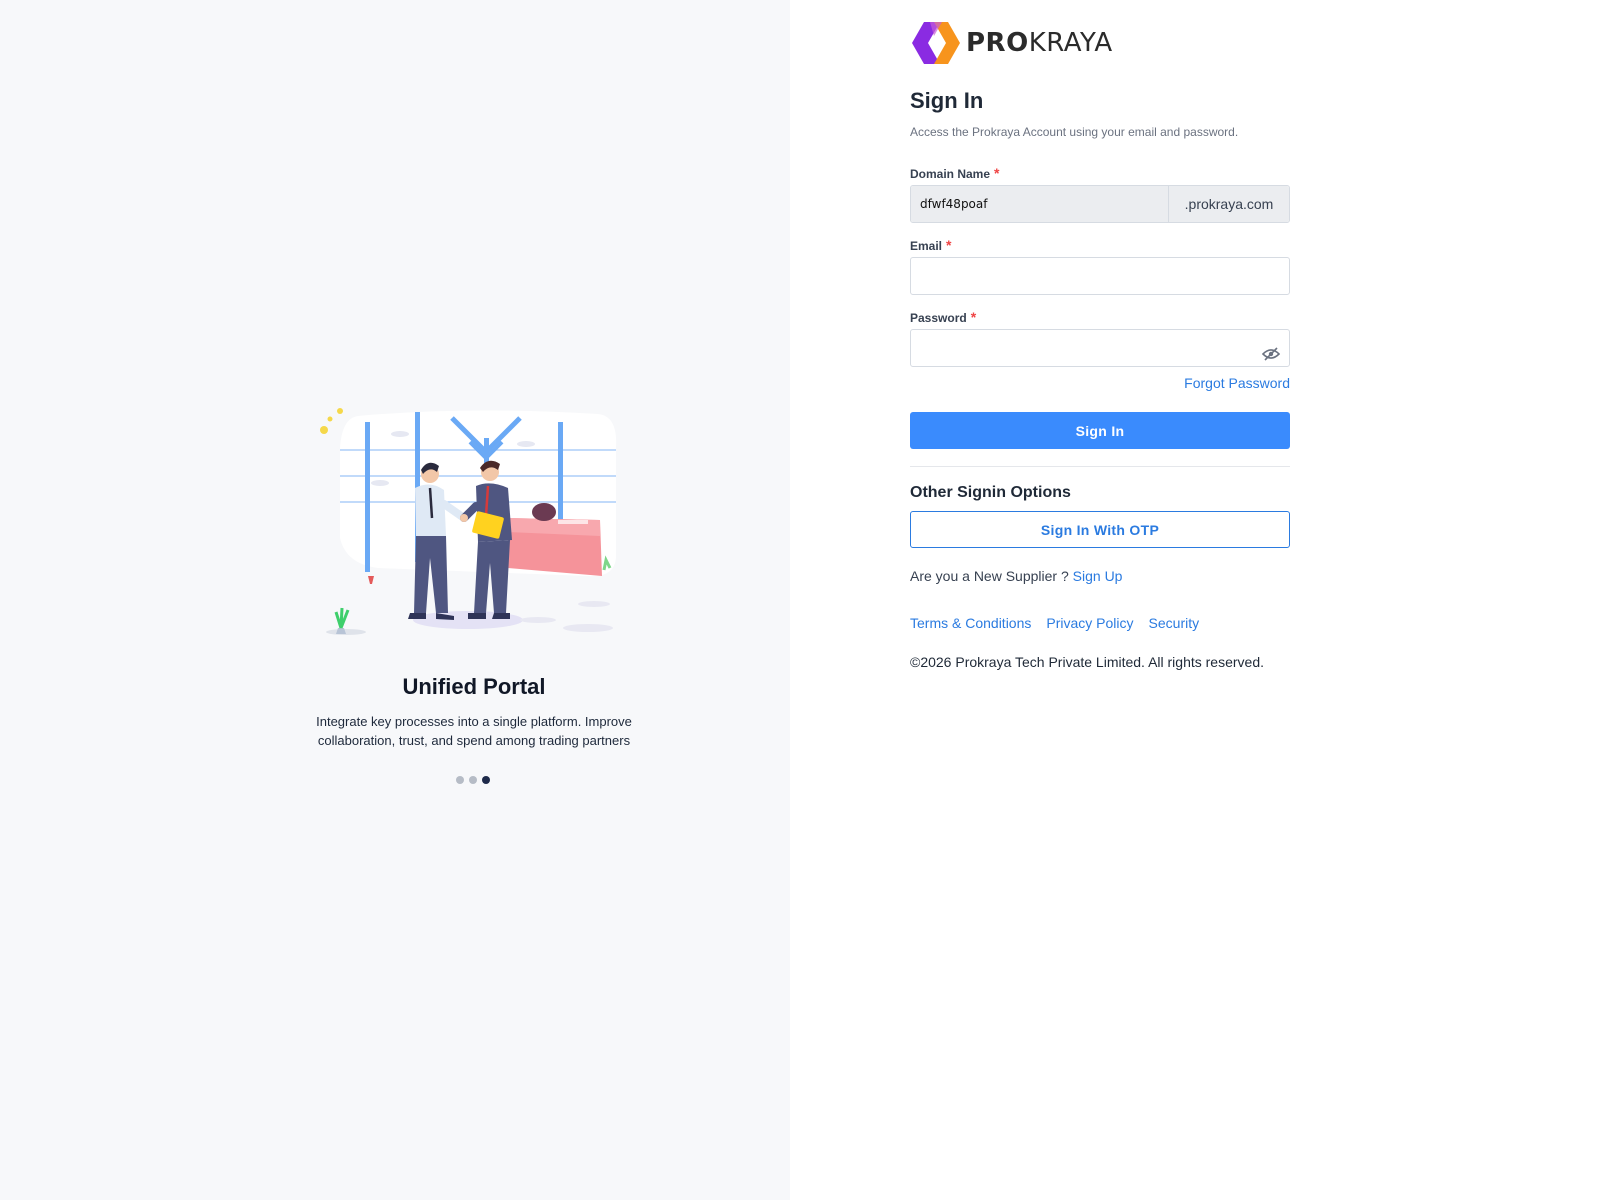  I want to click on password-field, so click(1100, 348).